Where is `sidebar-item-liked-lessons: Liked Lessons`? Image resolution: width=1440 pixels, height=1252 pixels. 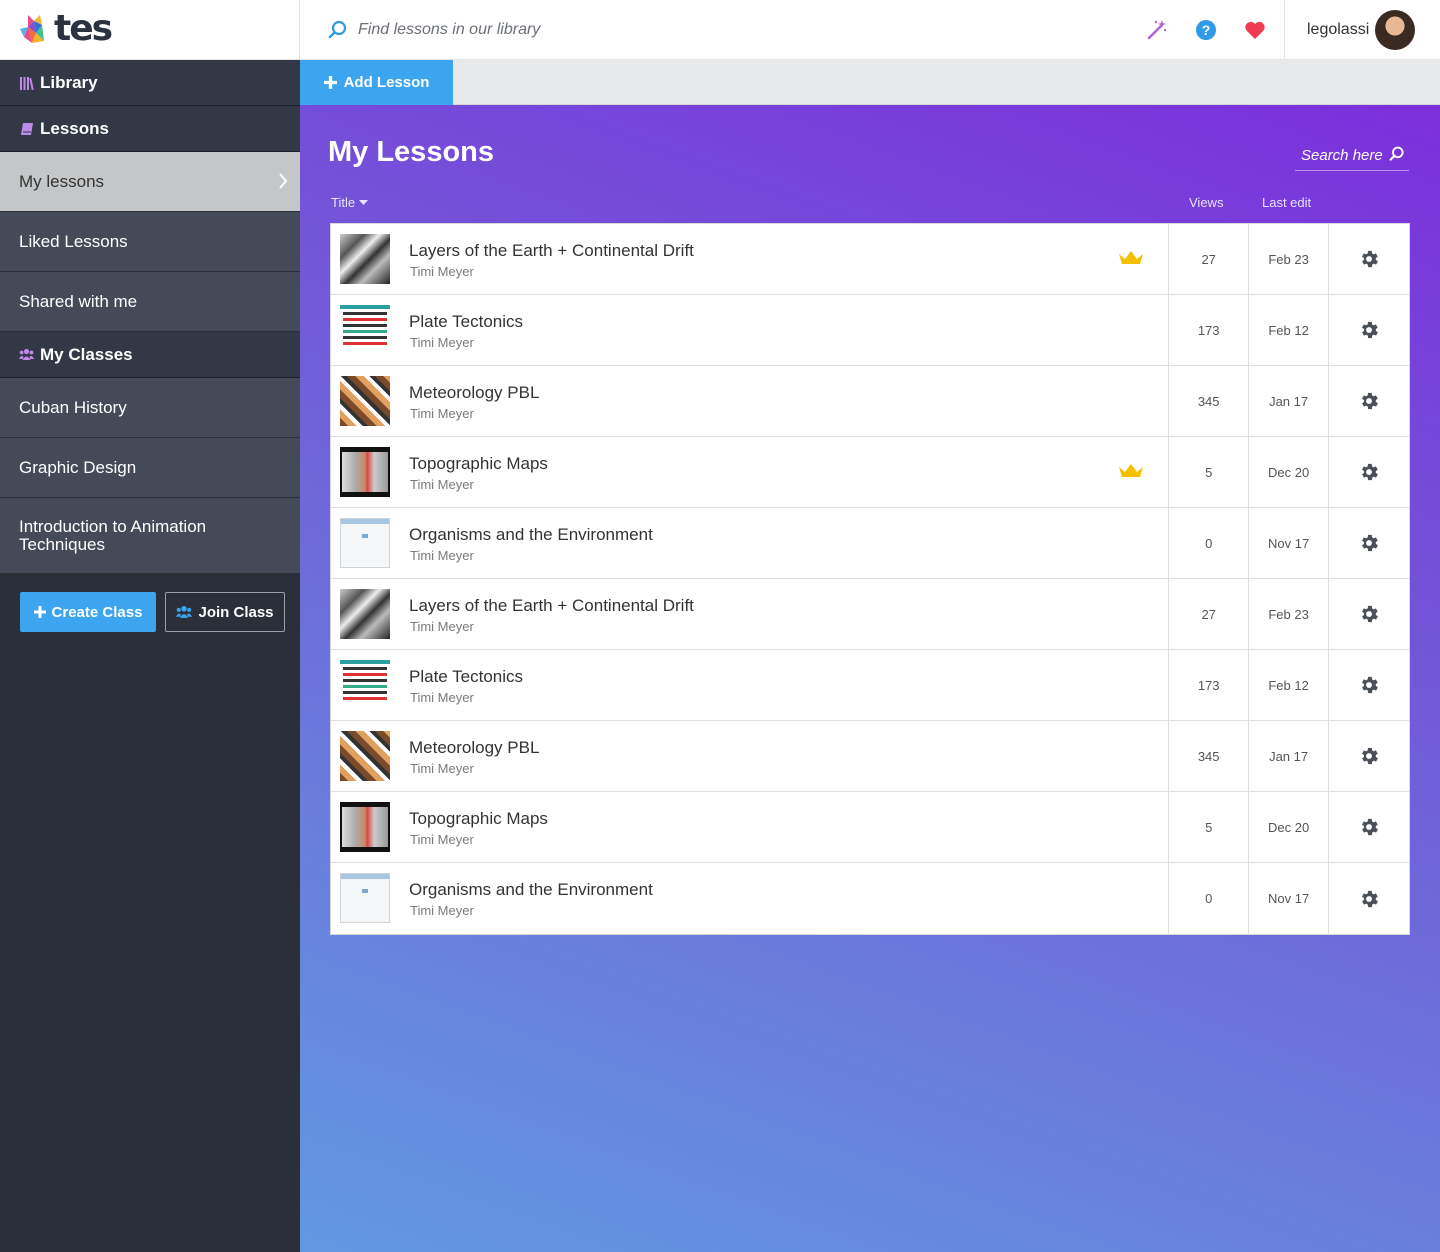
sidebar-item-liked-lessons: Liked Lessons is located at coordinates (150, 242).